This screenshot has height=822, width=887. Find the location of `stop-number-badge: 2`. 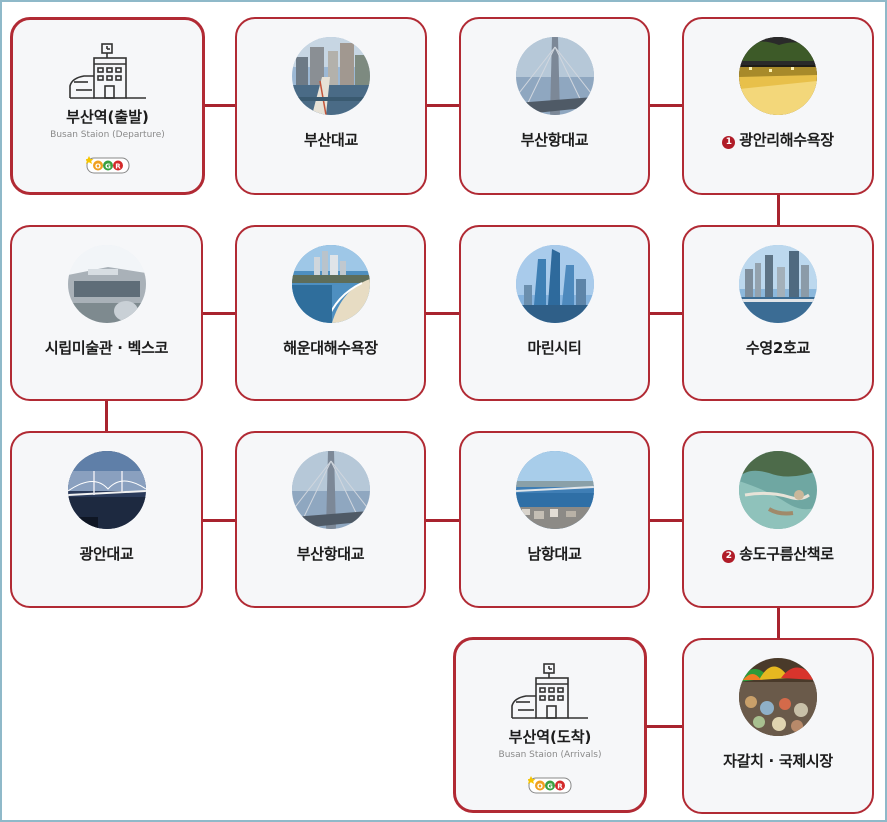

stop-number-badge: 2 is located at coordinates (729, 556).